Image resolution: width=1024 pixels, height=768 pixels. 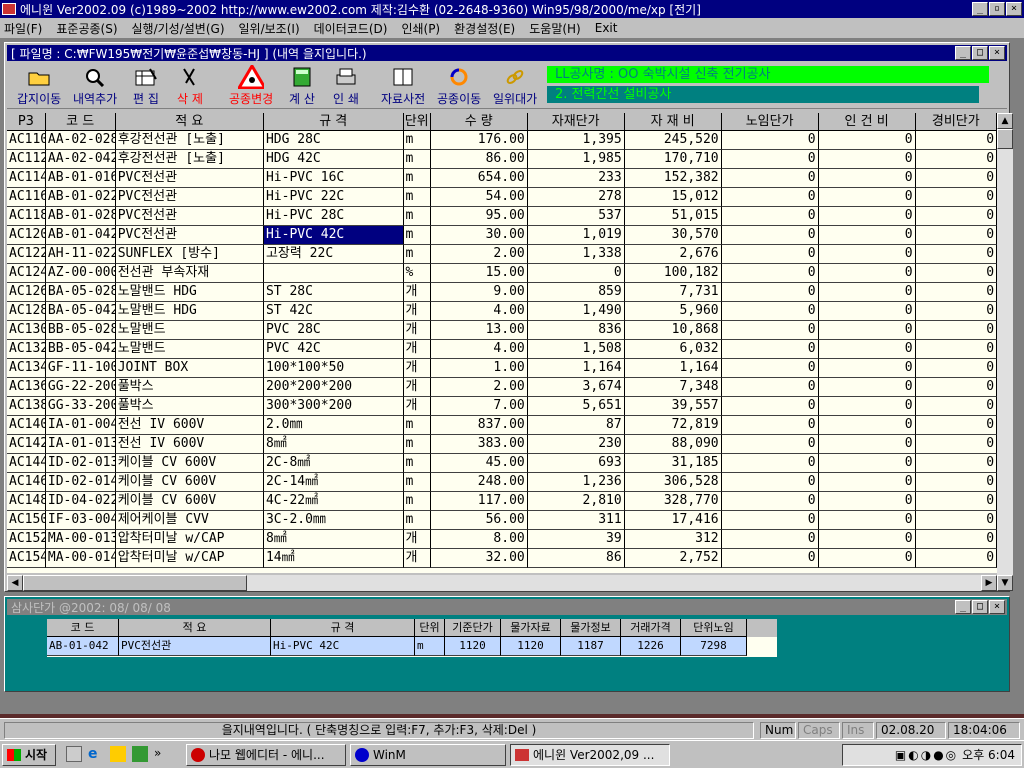 I want to click on ie-icon: e, so click(x=96, y=754).